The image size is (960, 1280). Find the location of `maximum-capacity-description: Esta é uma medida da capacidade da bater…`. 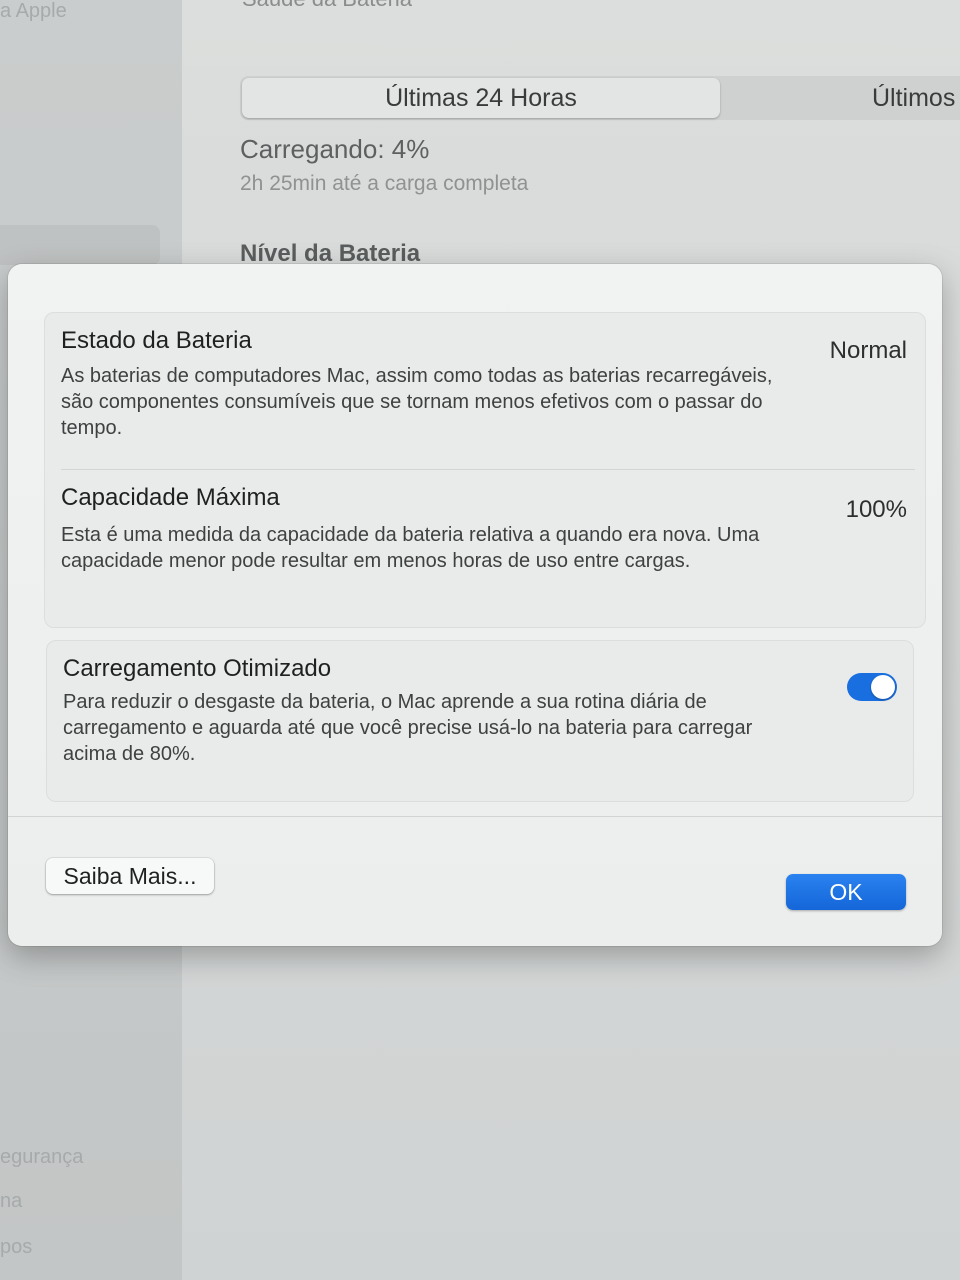

maximum-capacity-description: Esta é uma medida da capacidade da bater… is located at coordinates (410, 548).